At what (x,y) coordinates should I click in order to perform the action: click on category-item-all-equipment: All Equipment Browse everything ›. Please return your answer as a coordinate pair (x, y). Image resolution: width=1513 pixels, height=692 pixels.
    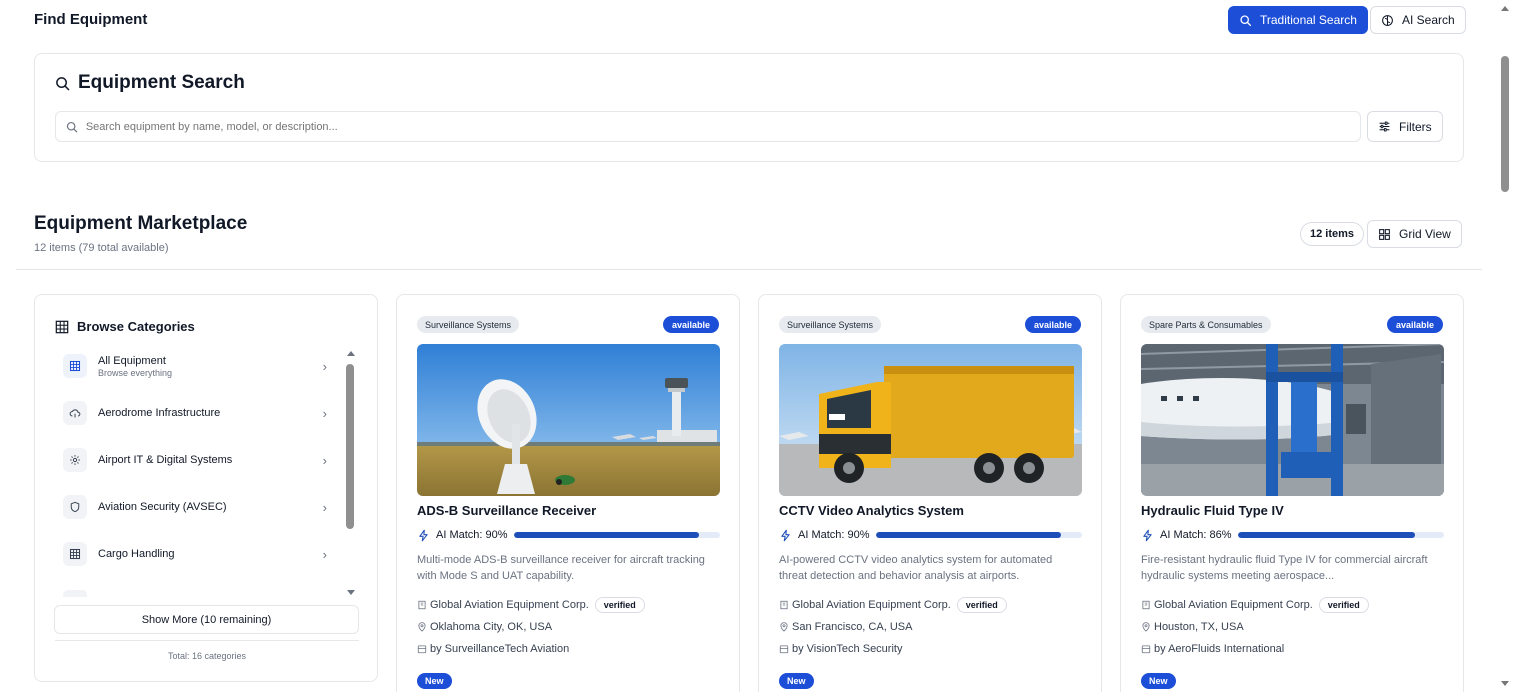
    Looking at the image, I should click on (197, 366).